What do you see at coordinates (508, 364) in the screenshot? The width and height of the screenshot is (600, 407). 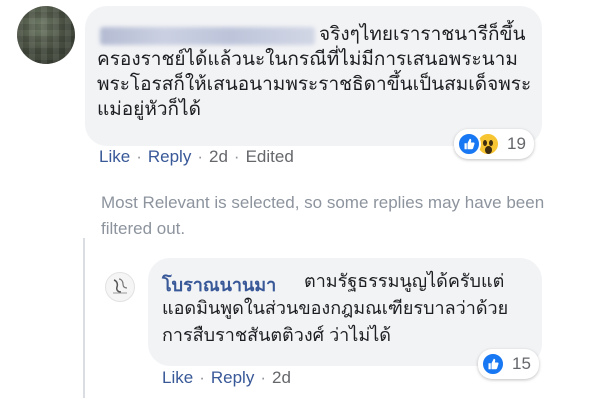 I see `reply-reactions: 15` at bounding box center [508, 364].